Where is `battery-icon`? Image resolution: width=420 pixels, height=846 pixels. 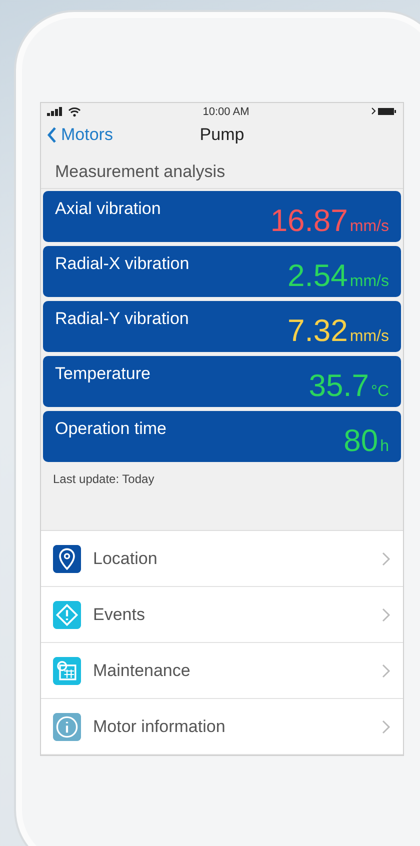
battery-icon is located at coordinates (383, 111).